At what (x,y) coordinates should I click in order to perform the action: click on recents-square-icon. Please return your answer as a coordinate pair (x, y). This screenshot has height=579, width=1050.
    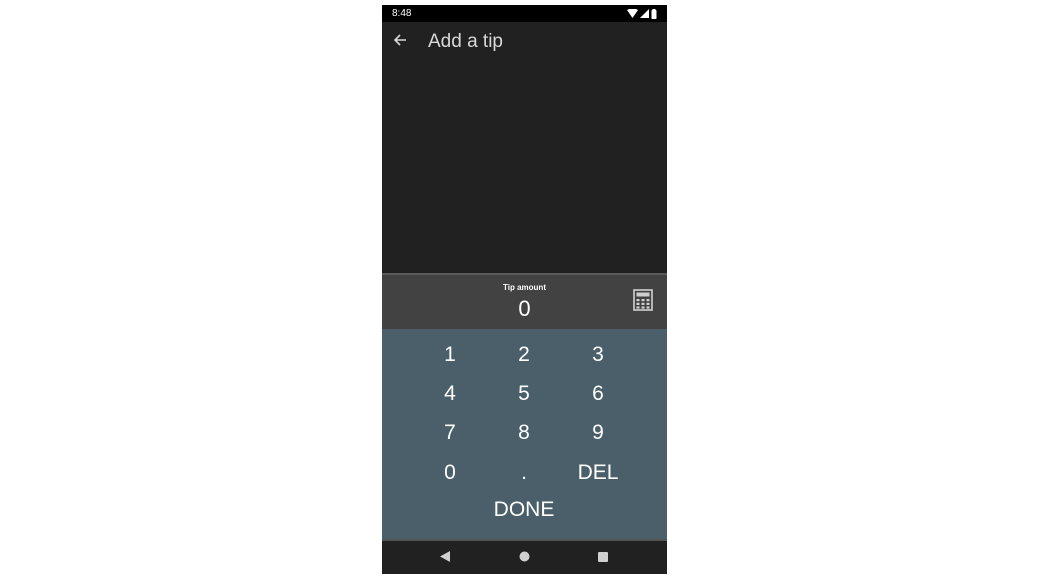
    Looking at the image, I should click on (603, 558).